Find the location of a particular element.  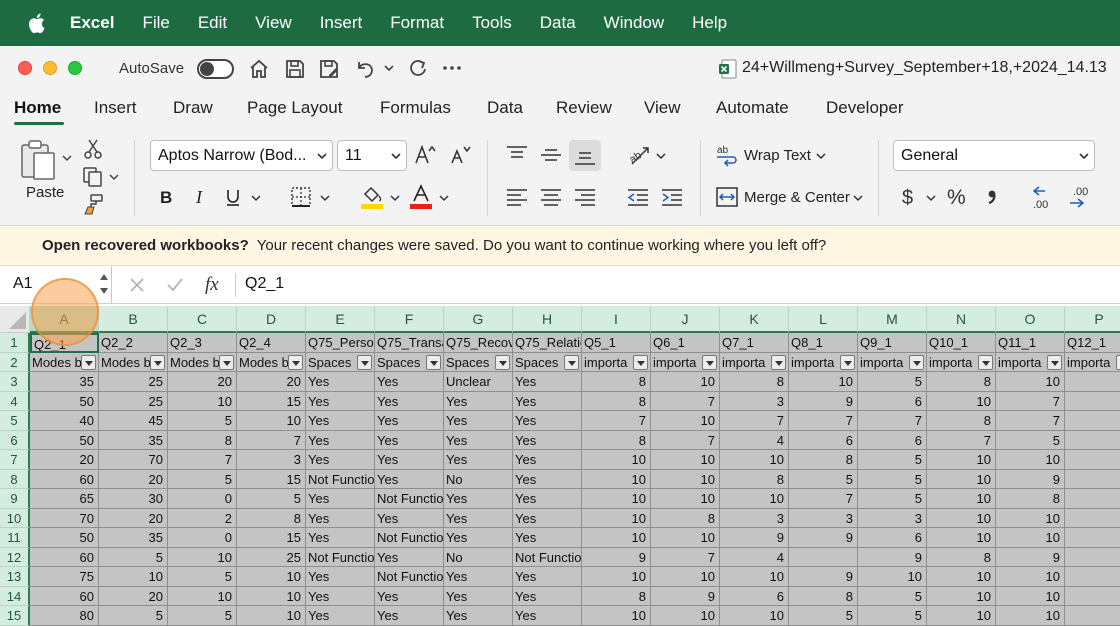

cell-e7: Yes is located at coordinates (340, 460).